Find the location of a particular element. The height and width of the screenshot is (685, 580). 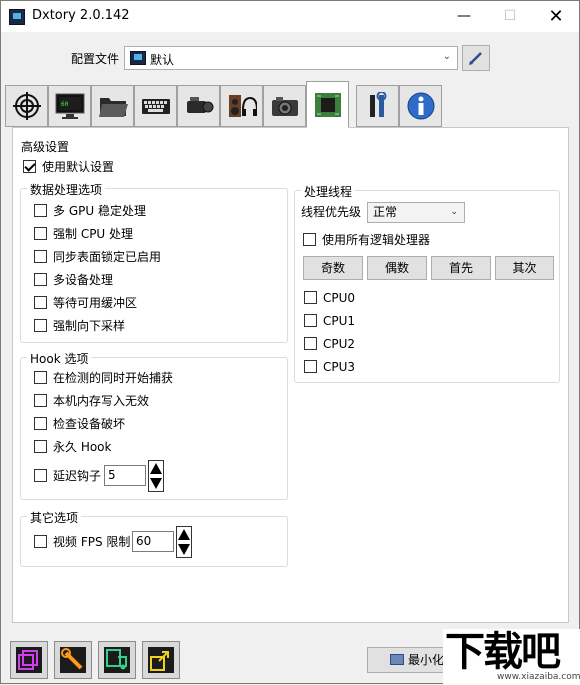

config-profile-value: 默认 is located at coordinates (162, 60).